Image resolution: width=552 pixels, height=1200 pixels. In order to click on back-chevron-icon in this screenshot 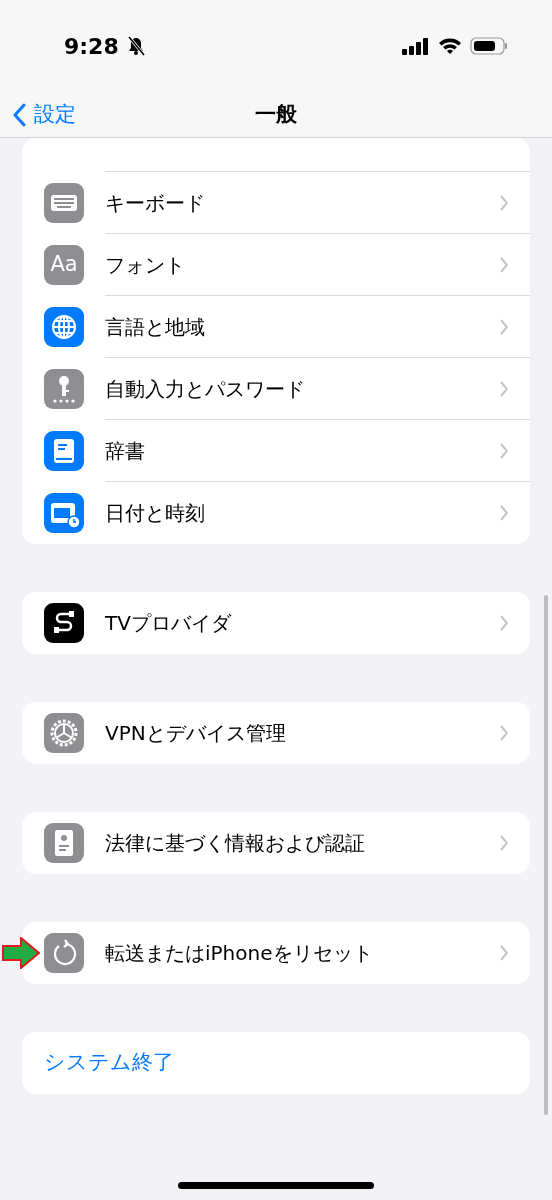, I will do `click(19, 115)`.